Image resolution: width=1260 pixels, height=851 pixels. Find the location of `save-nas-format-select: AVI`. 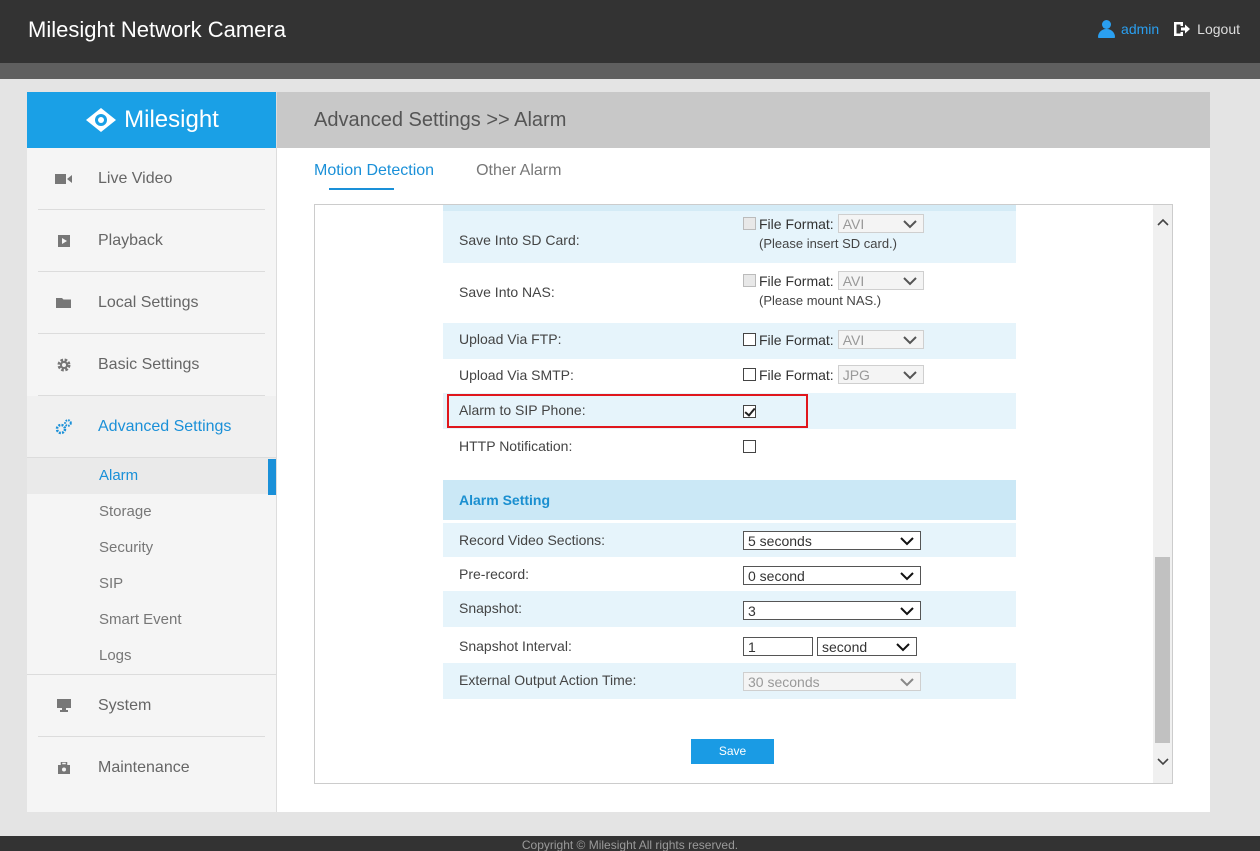

save-nas-format-select: AVI is located at coordinates (880, 280).